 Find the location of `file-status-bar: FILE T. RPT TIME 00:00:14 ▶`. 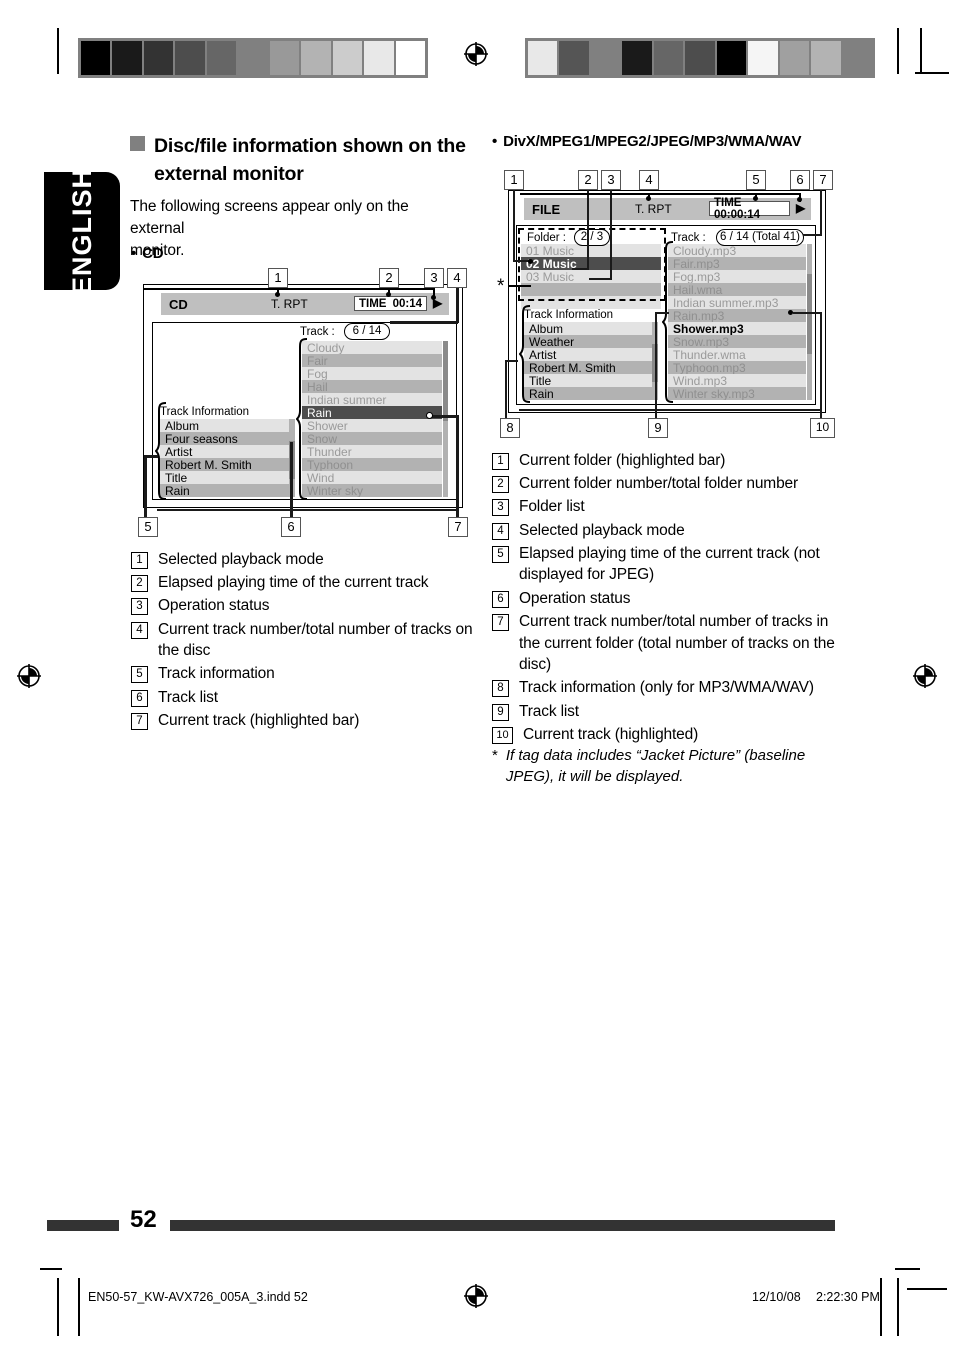

file-status-bar: FILE T. RPT TIME 00:00:14 ▶ is located at coordinates (667, 209).